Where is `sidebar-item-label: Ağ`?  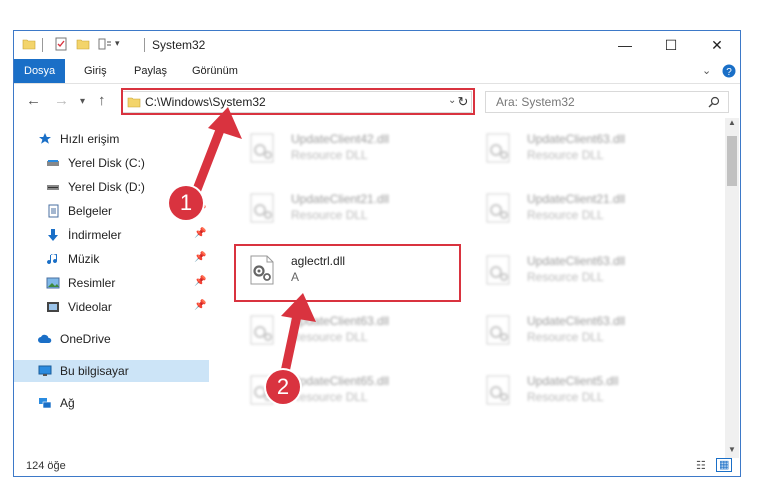 sidebar-item-label: Ağ is located at coordinates (67, 403).